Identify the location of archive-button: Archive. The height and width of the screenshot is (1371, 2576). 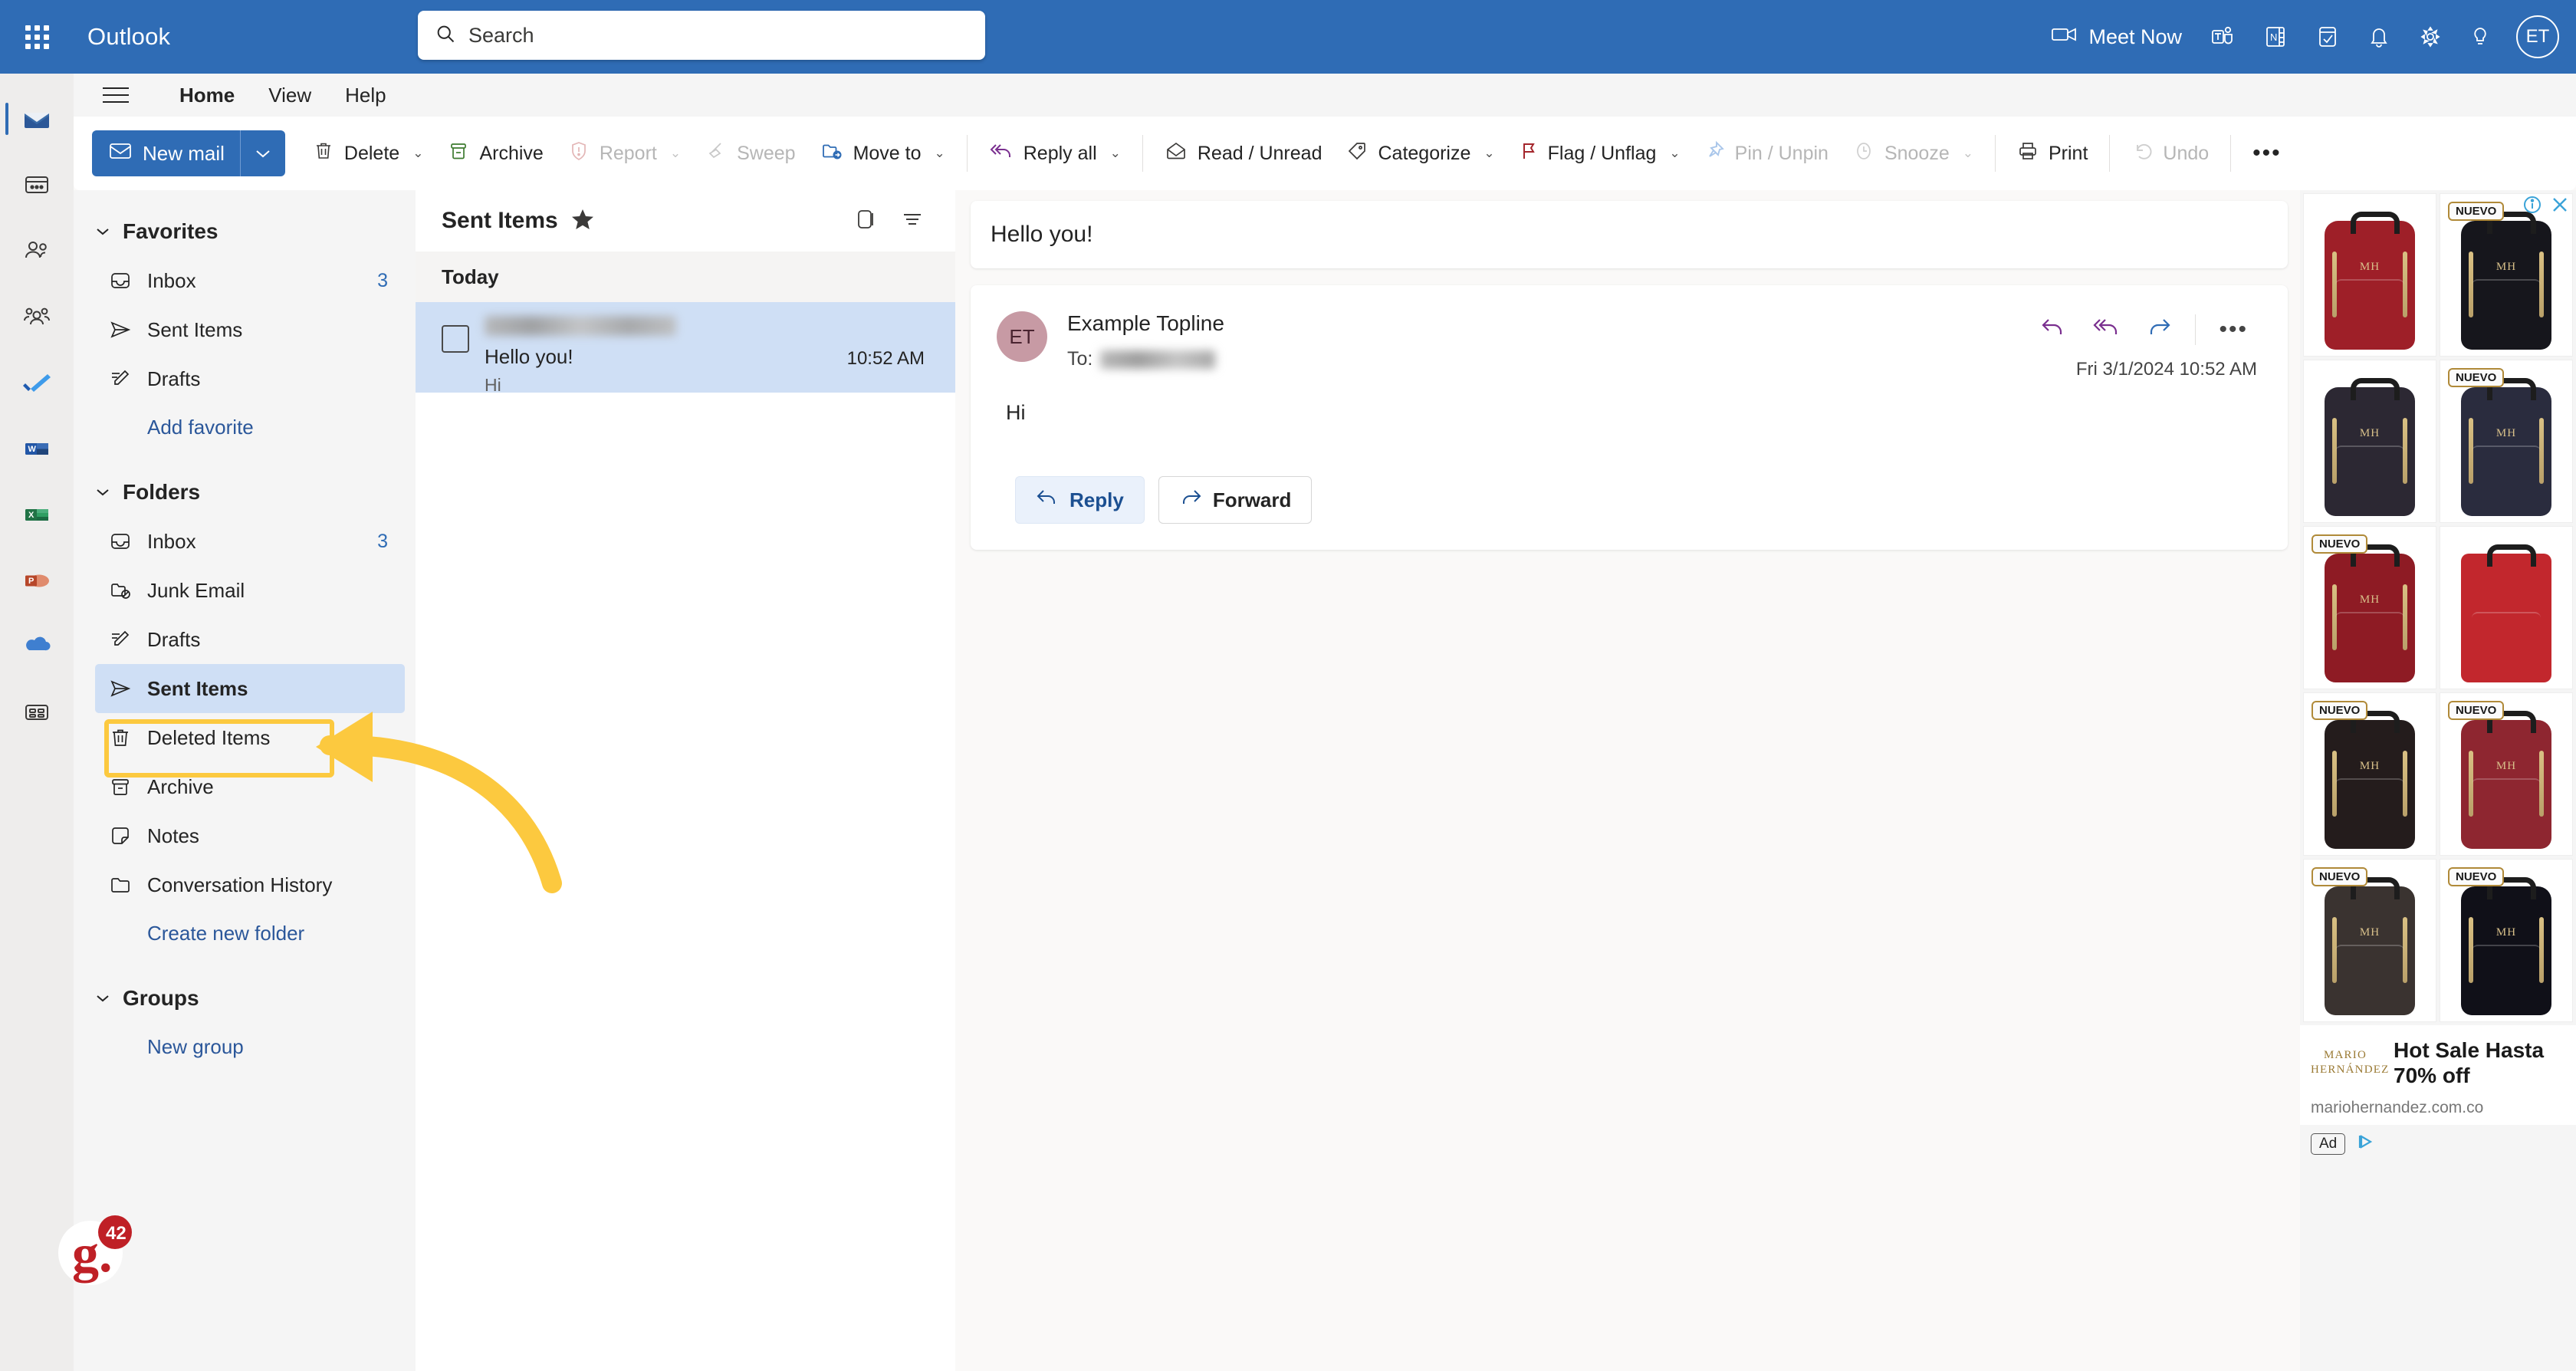
(495, 153).